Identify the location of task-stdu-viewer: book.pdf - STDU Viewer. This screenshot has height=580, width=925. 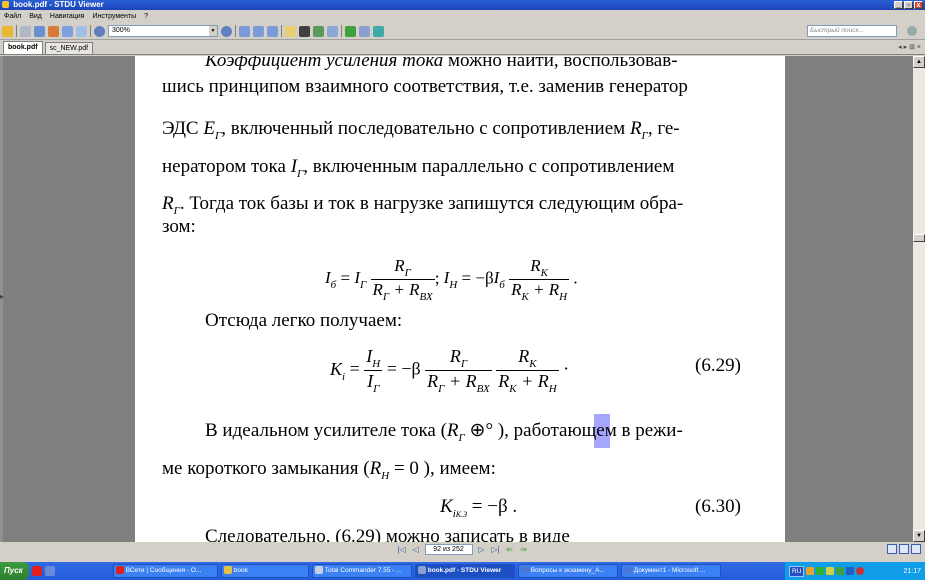
(464, 571).